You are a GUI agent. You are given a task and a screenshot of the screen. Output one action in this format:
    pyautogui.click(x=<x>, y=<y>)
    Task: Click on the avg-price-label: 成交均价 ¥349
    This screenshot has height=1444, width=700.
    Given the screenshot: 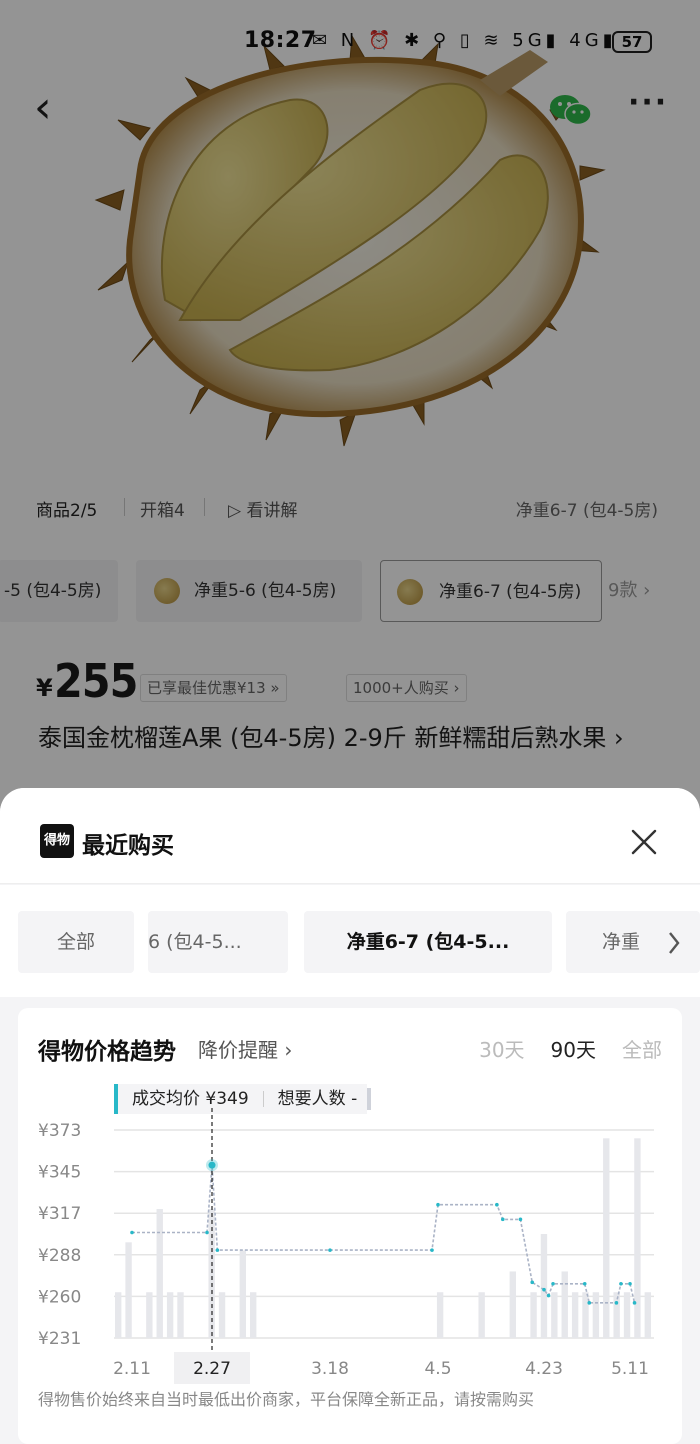 What is the action you would take?
    pyautogui.click(x=190, y=1099)
    